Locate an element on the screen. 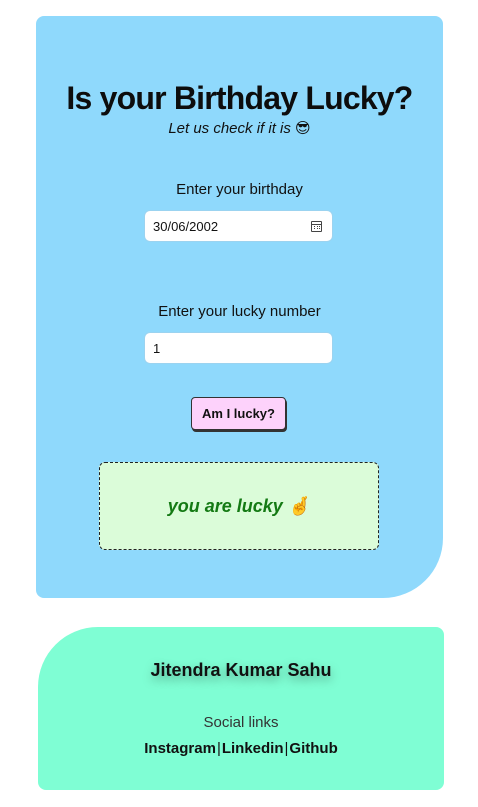 The width and height of the screenshot is (478, 807). birthday-label: Enter your birthday is located at coordinates (239, 189).